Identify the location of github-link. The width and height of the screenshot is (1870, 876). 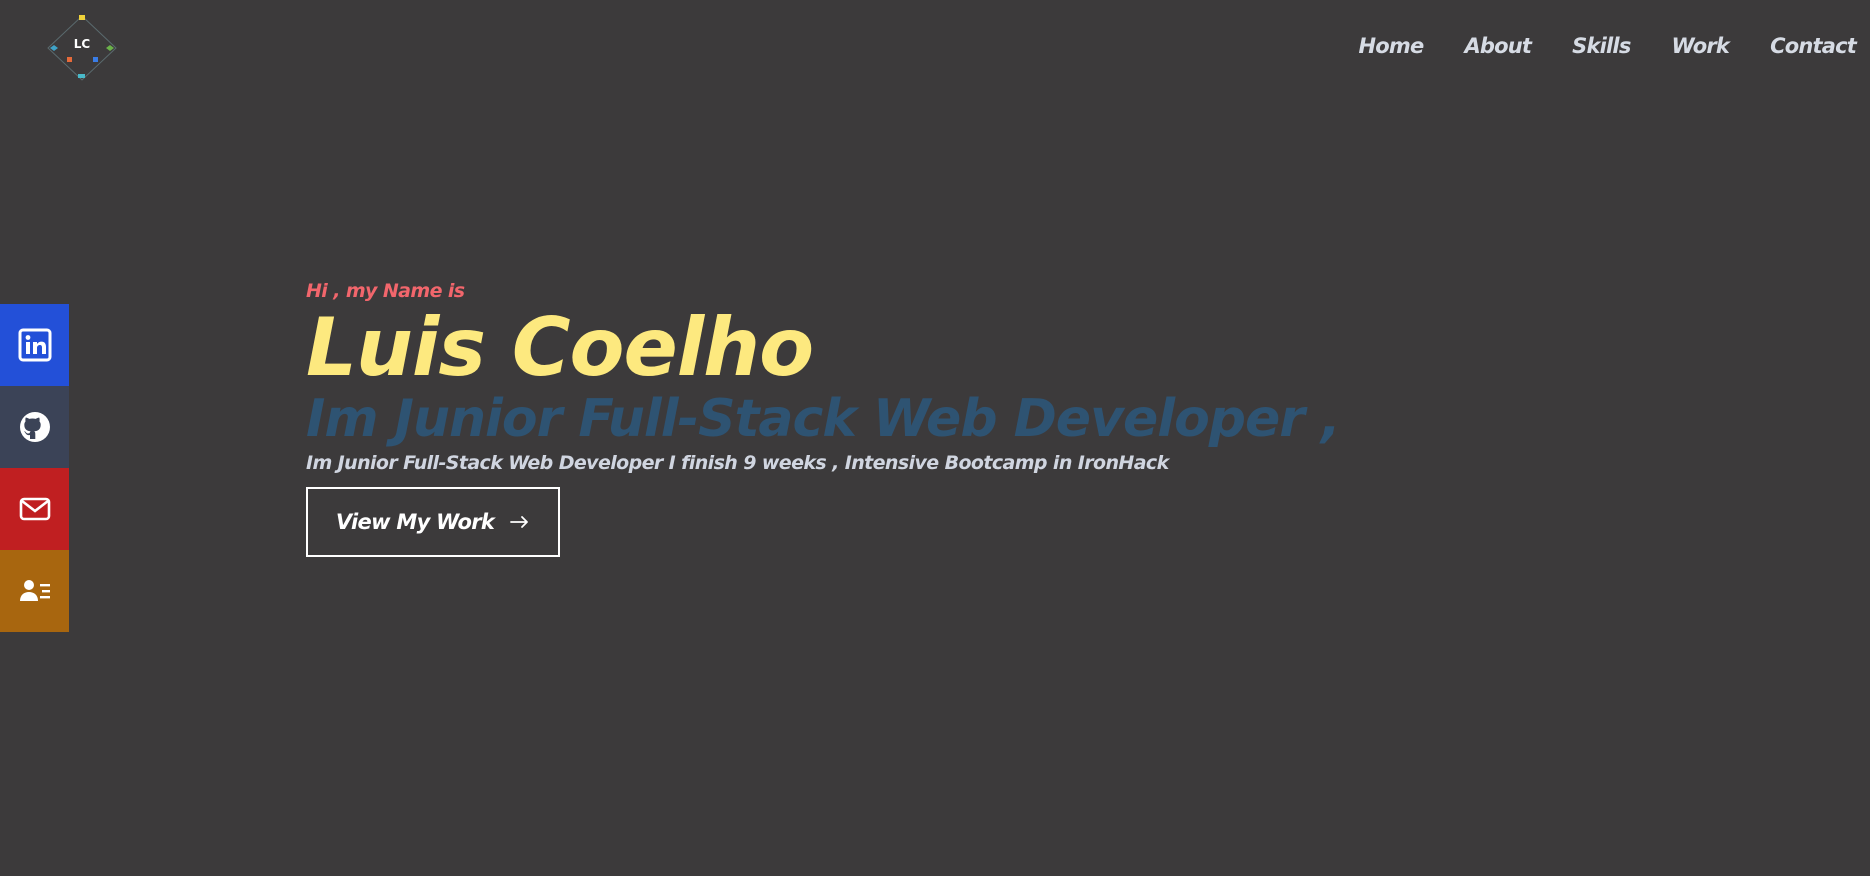
(34, 427).